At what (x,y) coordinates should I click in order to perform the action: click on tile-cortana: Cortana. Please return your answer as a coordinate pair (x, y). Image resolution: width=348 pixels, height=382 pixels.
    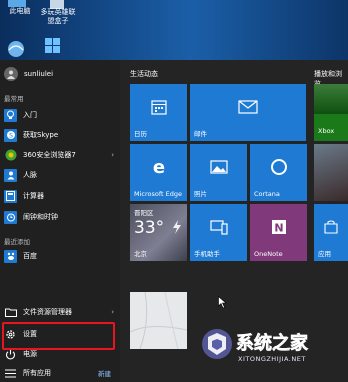
    Looking at the image, I should click on (278, 172).